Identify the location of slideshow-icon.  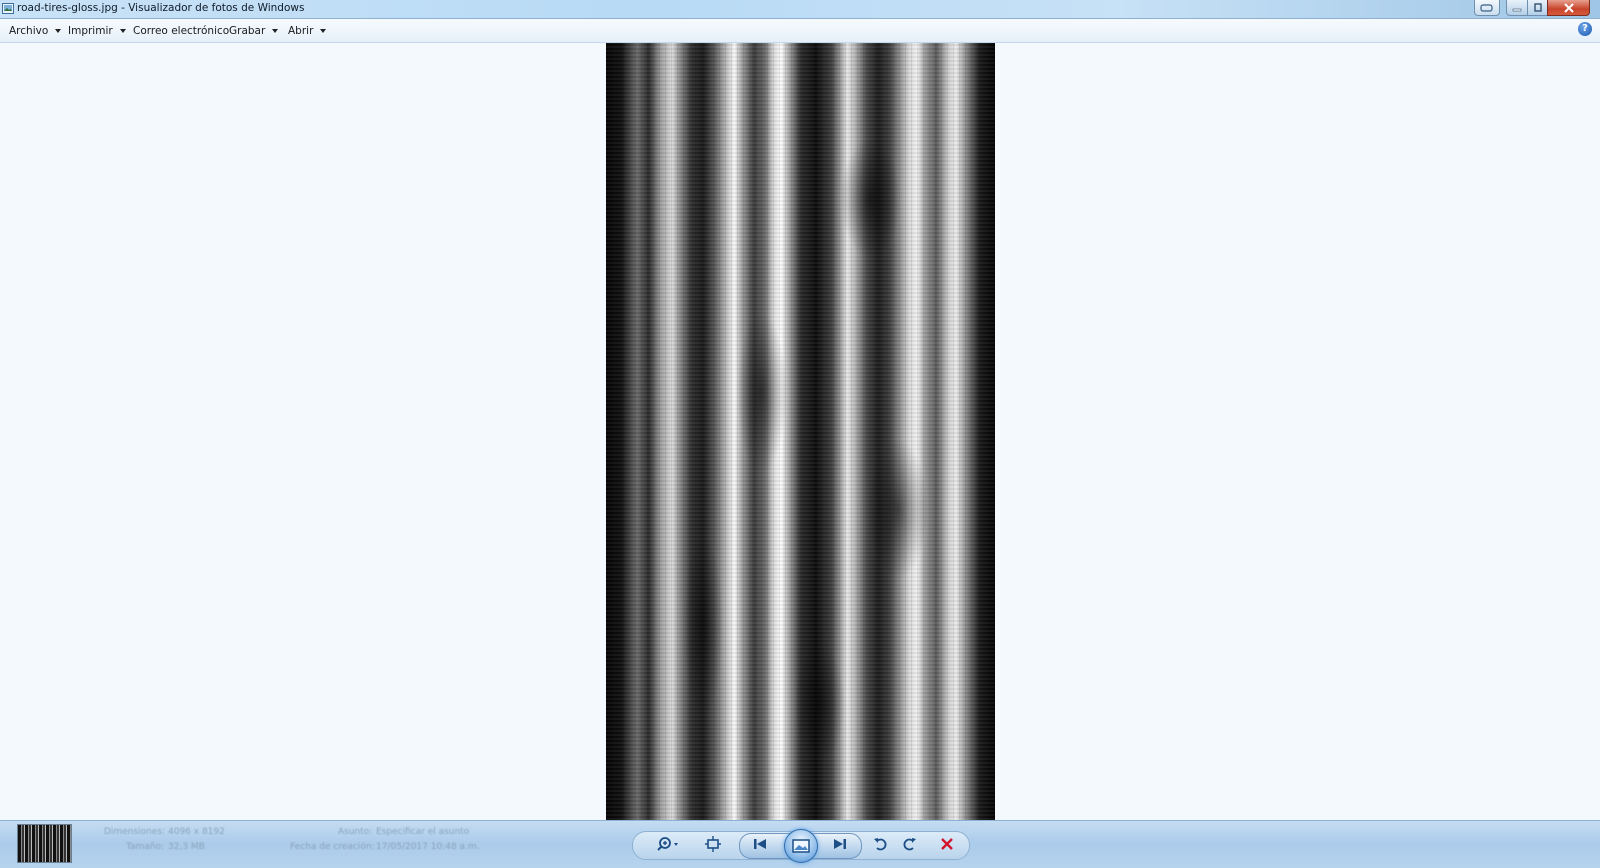
(801, 846).